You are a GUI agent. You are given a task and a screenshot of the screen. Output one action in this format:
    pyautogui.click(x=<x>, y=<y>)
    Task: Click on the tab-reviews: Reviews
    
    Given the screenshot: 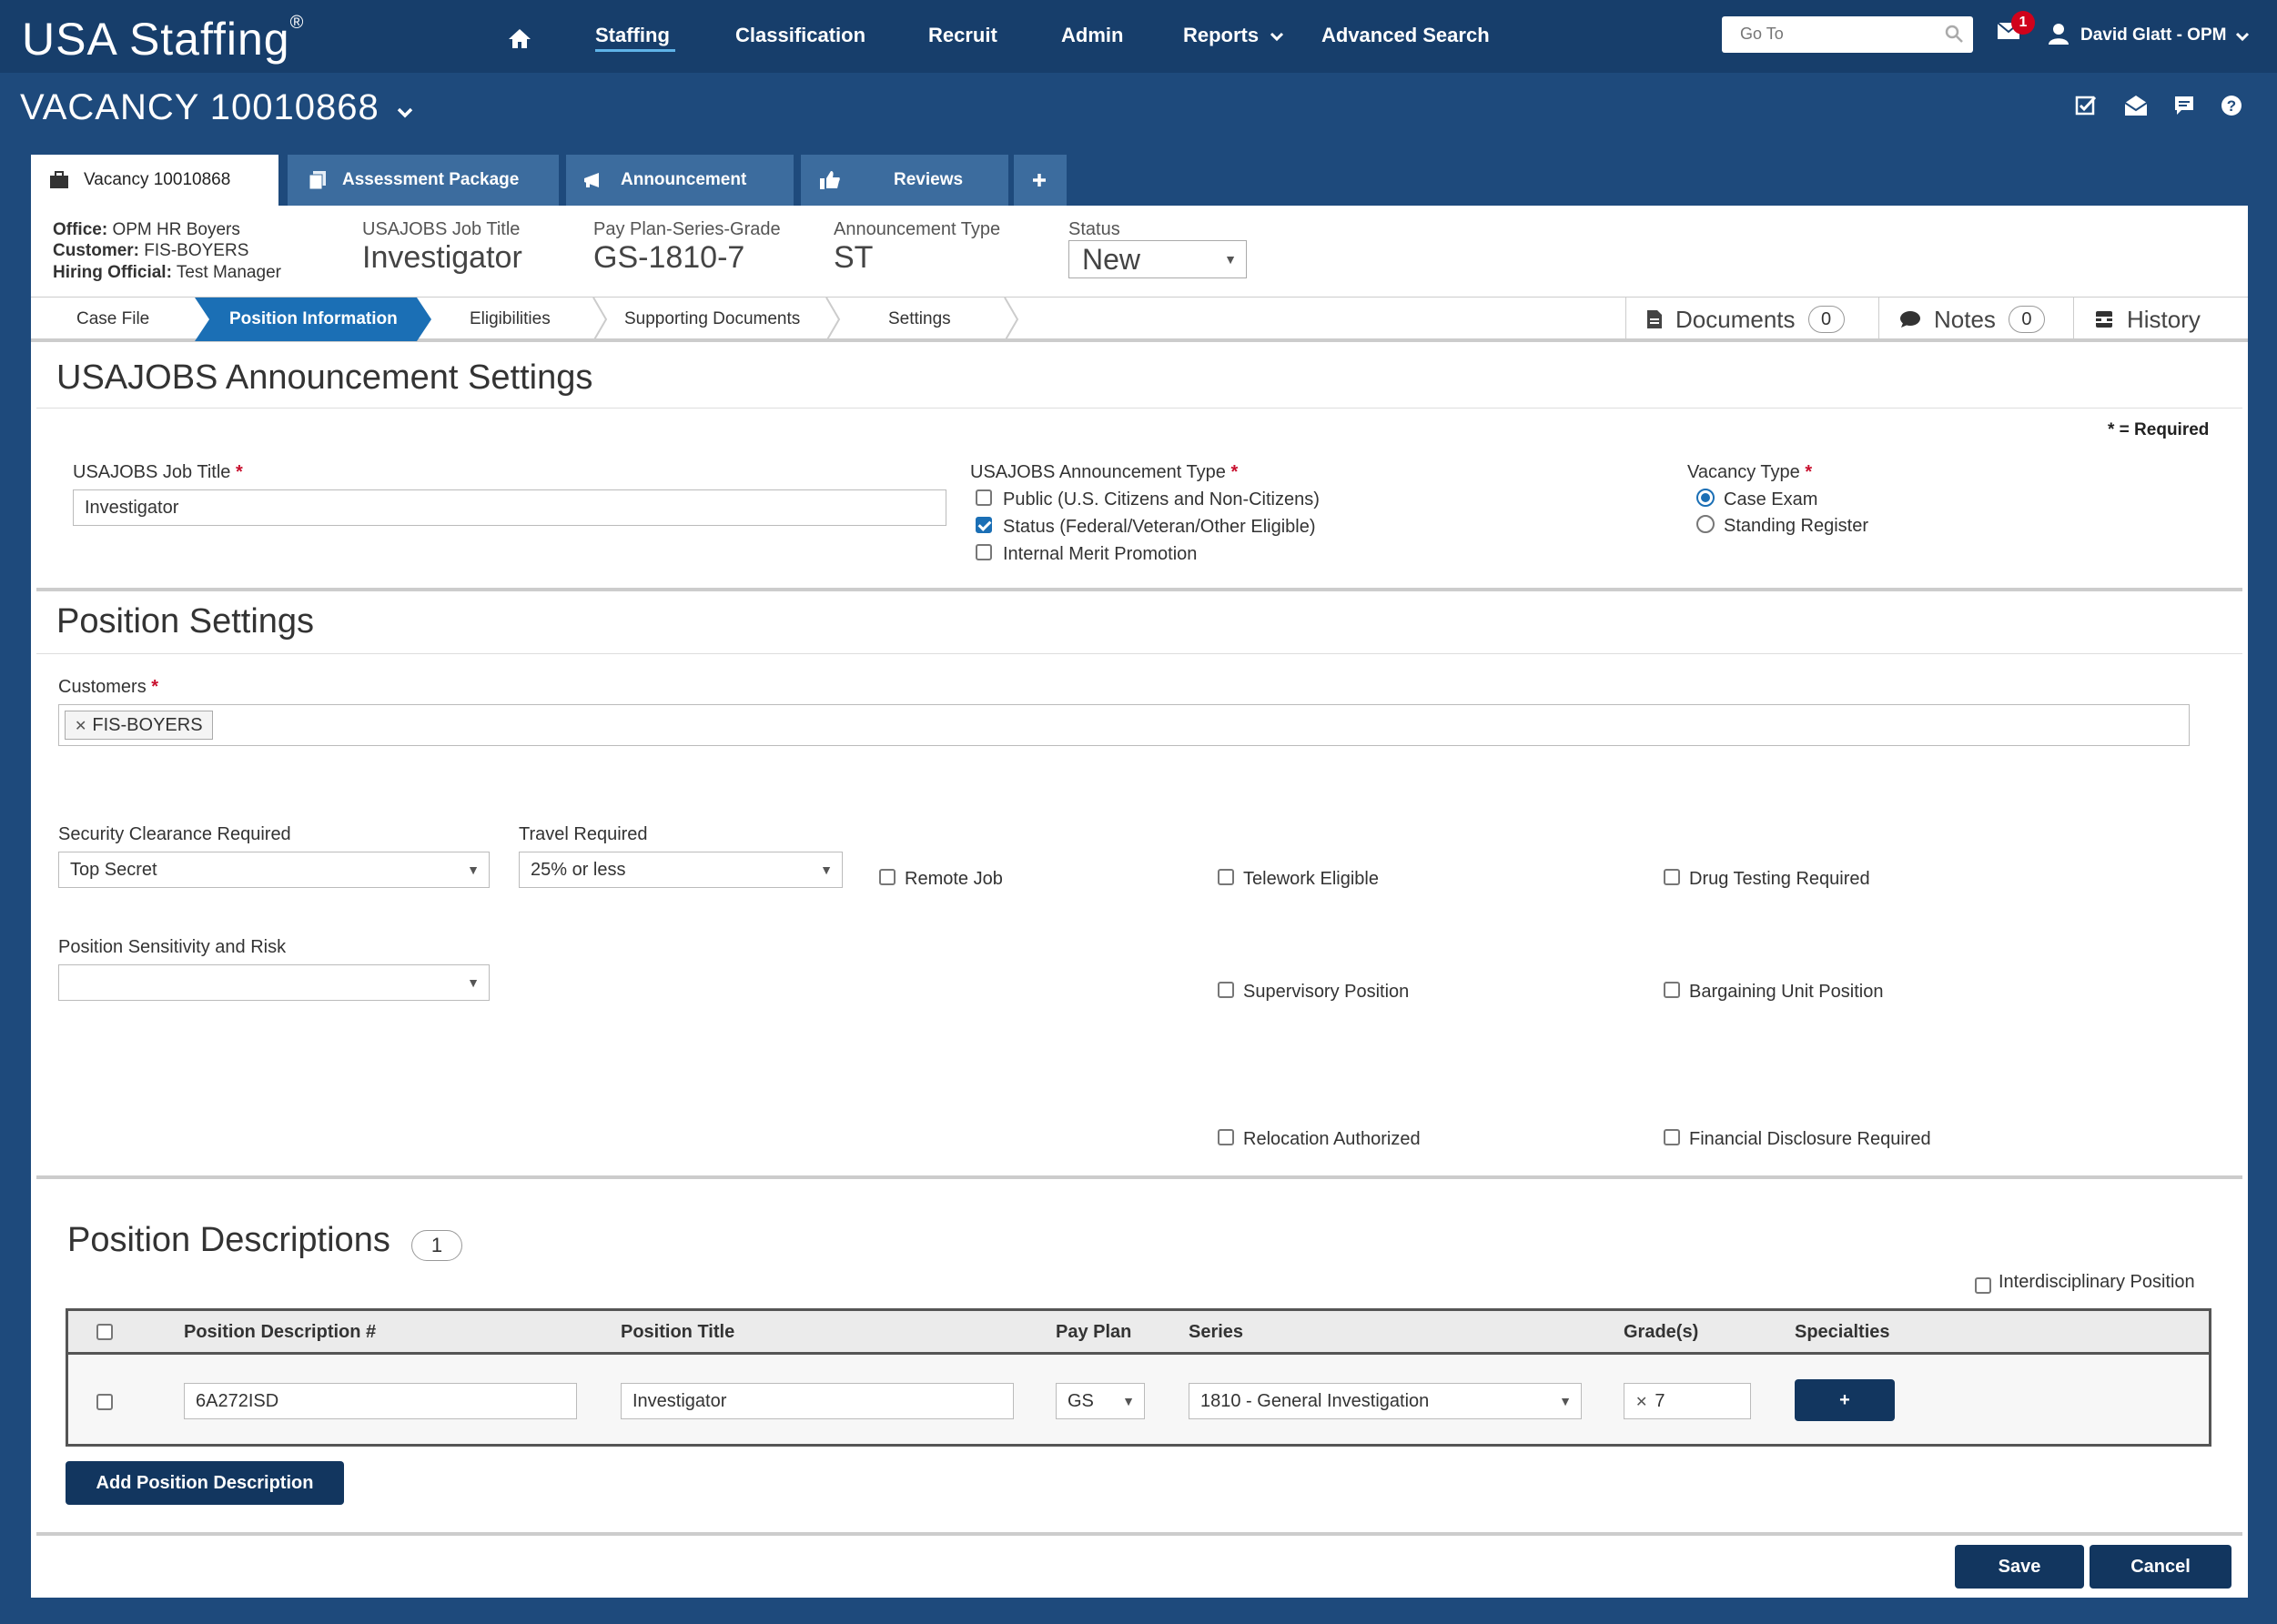 What is the action you would take?
    pyautogui.click(x=905, y=180)
    